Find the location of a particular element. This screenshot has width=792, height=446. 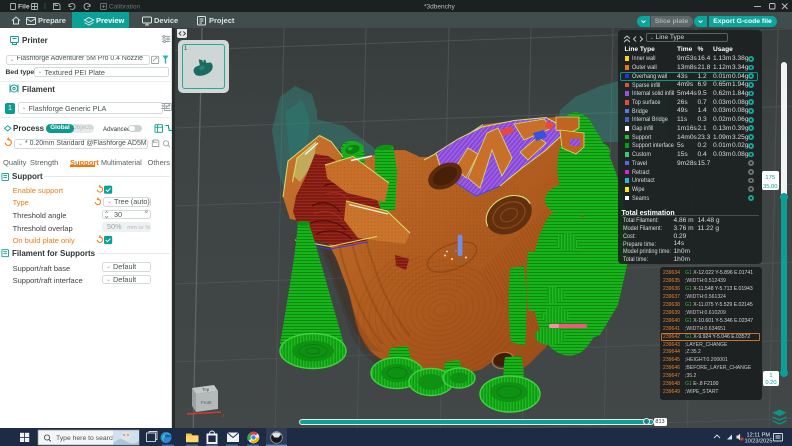

svg-text: *3dbenchy is located at coordinates (439, 7).